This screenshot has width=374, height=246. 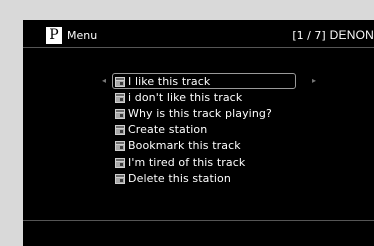 I want to click on pandora-logo-icon: P, so click(x=54, y=35).